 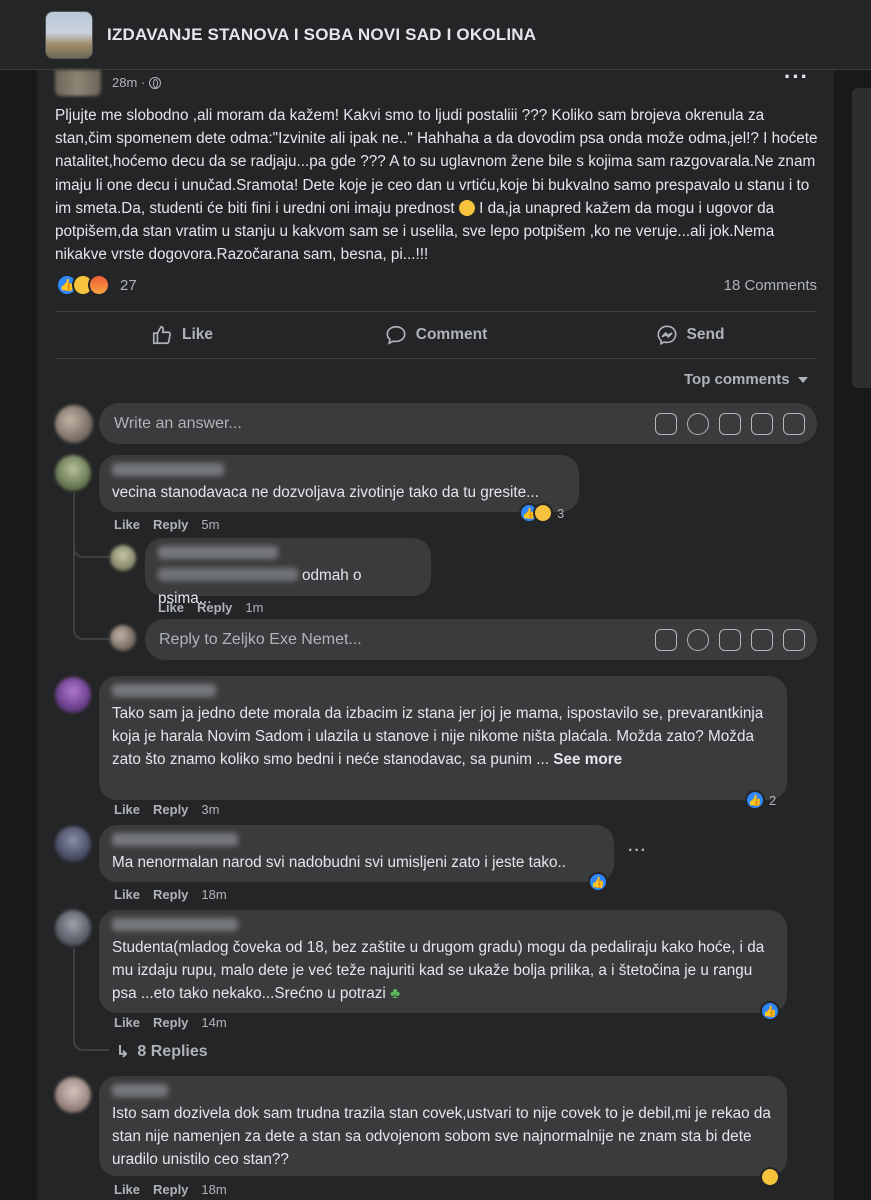 I want to click on thumbs-up-icon, so click(x=161, y=335).